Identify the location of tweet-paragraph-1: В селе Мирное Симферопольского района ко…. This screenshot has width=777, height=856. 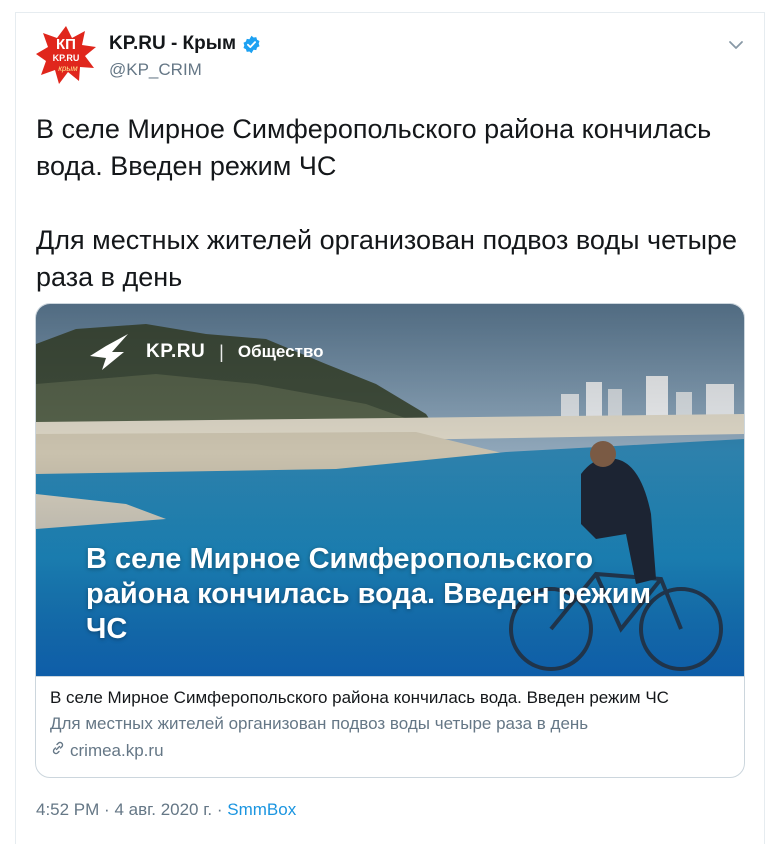
(374, 147).